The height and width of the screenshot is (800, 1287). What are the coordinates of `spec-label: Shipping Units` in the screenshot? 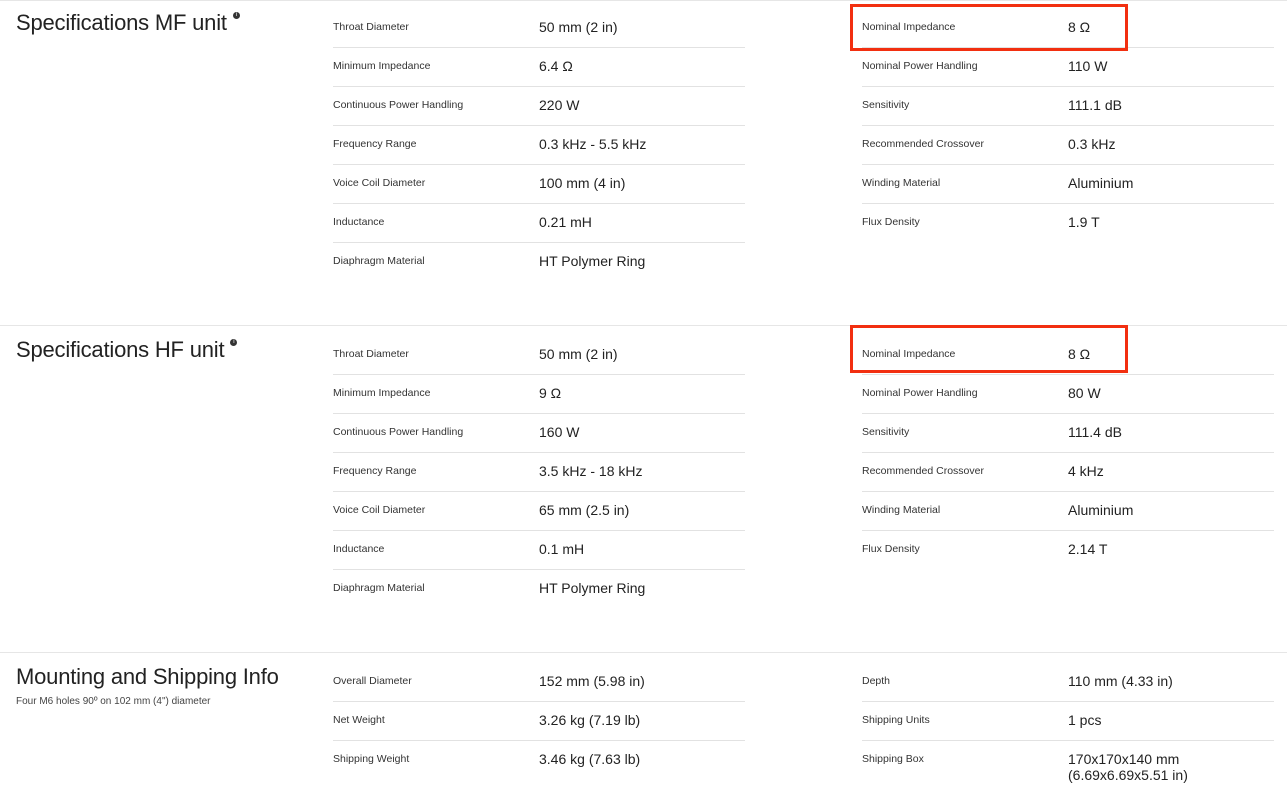 It's located at (896, 720).